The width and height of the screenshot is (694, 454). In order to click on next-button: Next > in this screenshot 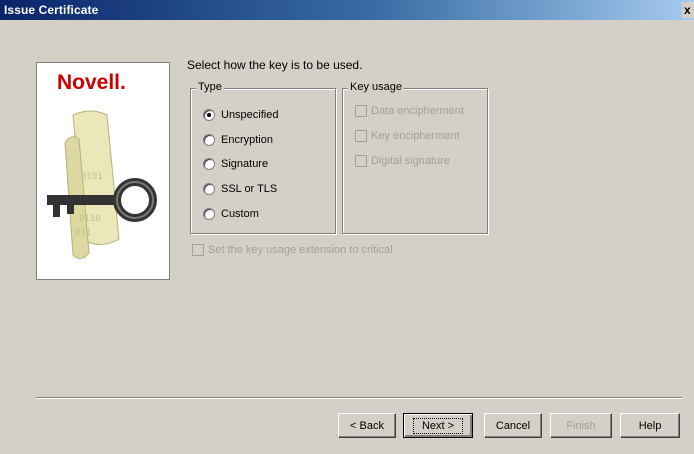, I will do `click(438, 425)`.